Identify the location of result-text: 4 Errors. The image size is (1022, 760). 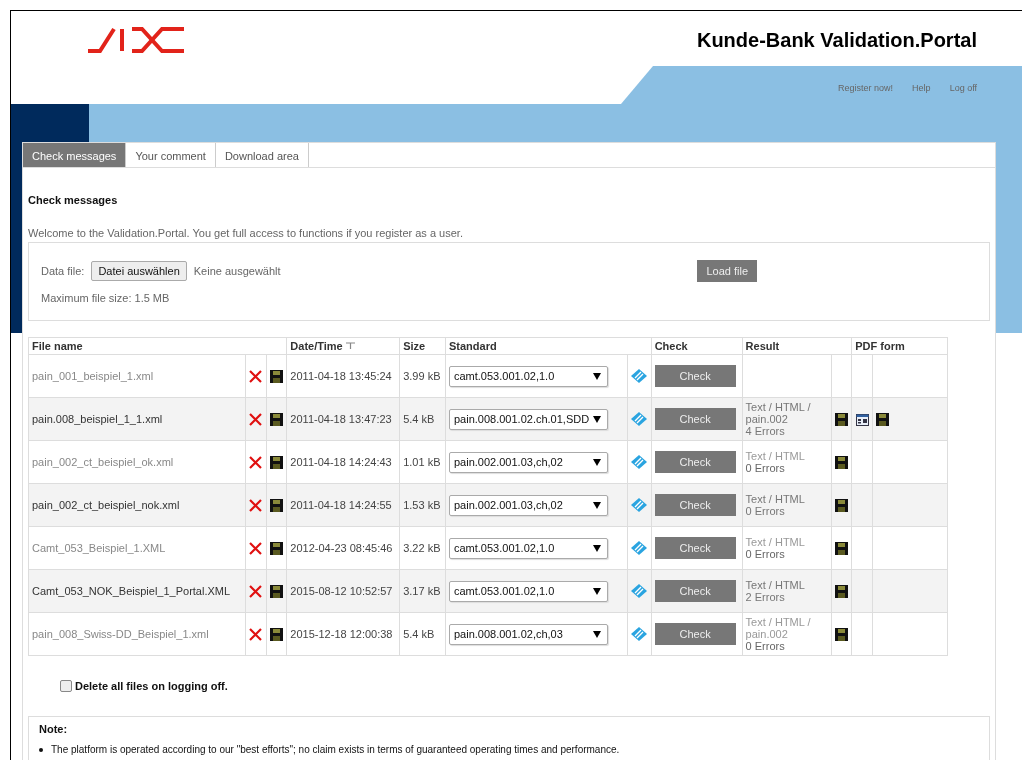
(786, 431).